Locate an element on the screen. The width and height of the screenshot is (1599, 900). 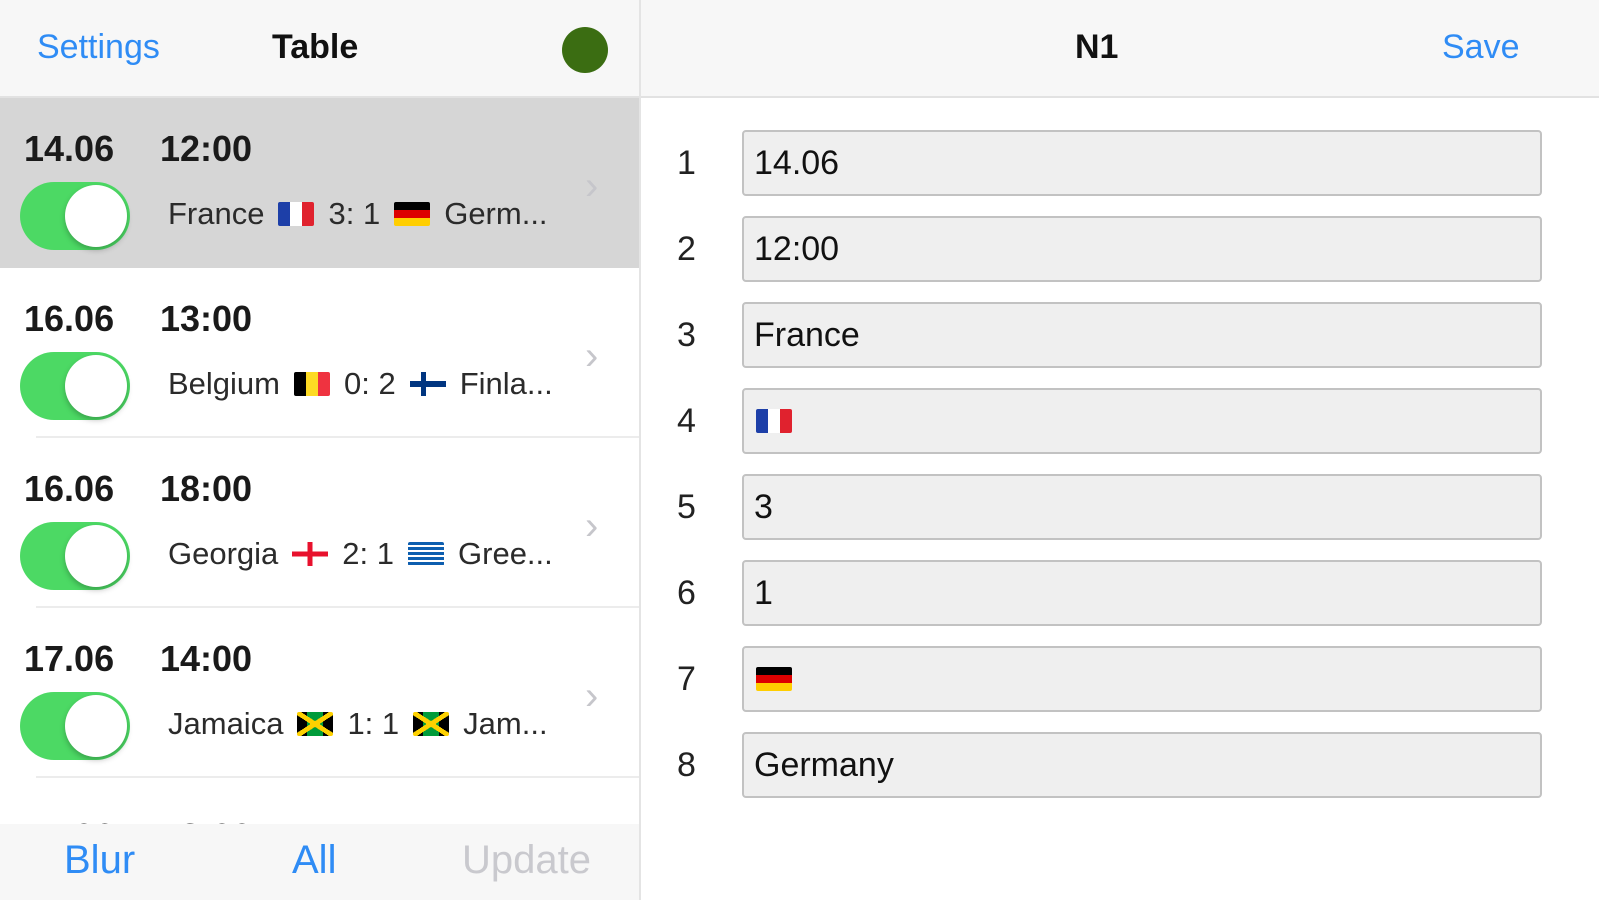
match-time: 14:00 is located at coordinates (206, 658).